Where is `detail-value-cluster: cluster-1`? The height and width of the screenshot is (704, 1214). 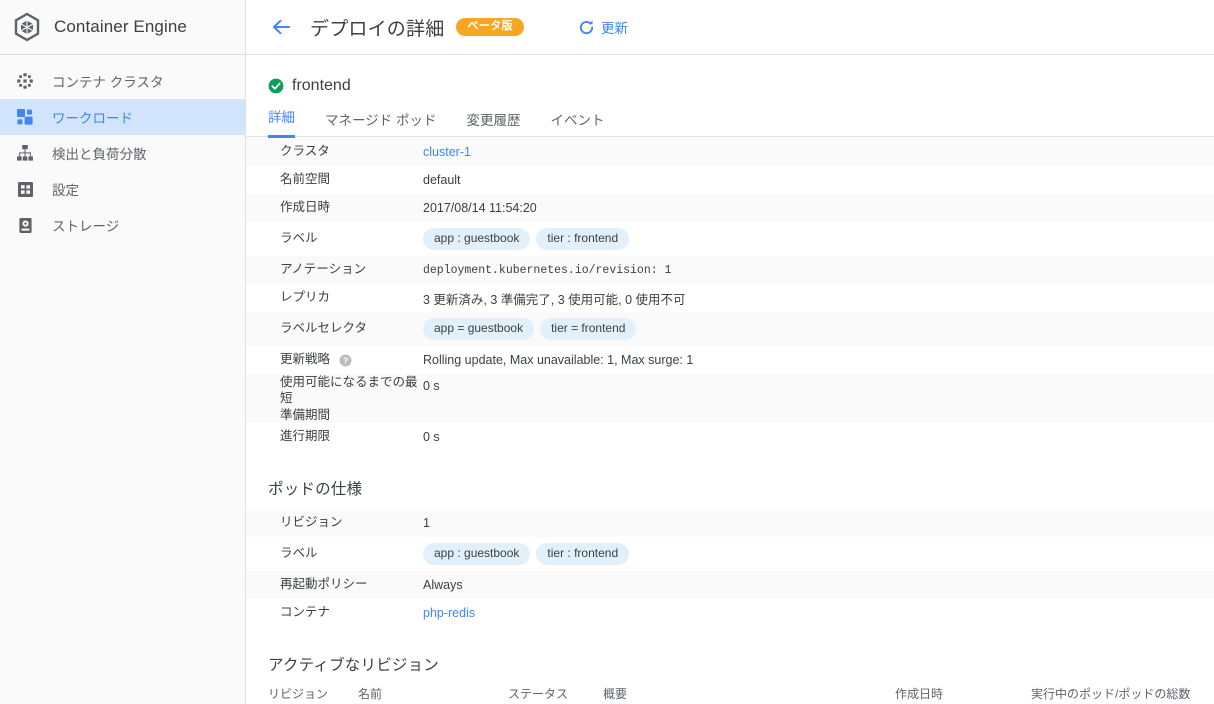 detail-value-cluster: cluster-1 is located at coordinates (818, 152).